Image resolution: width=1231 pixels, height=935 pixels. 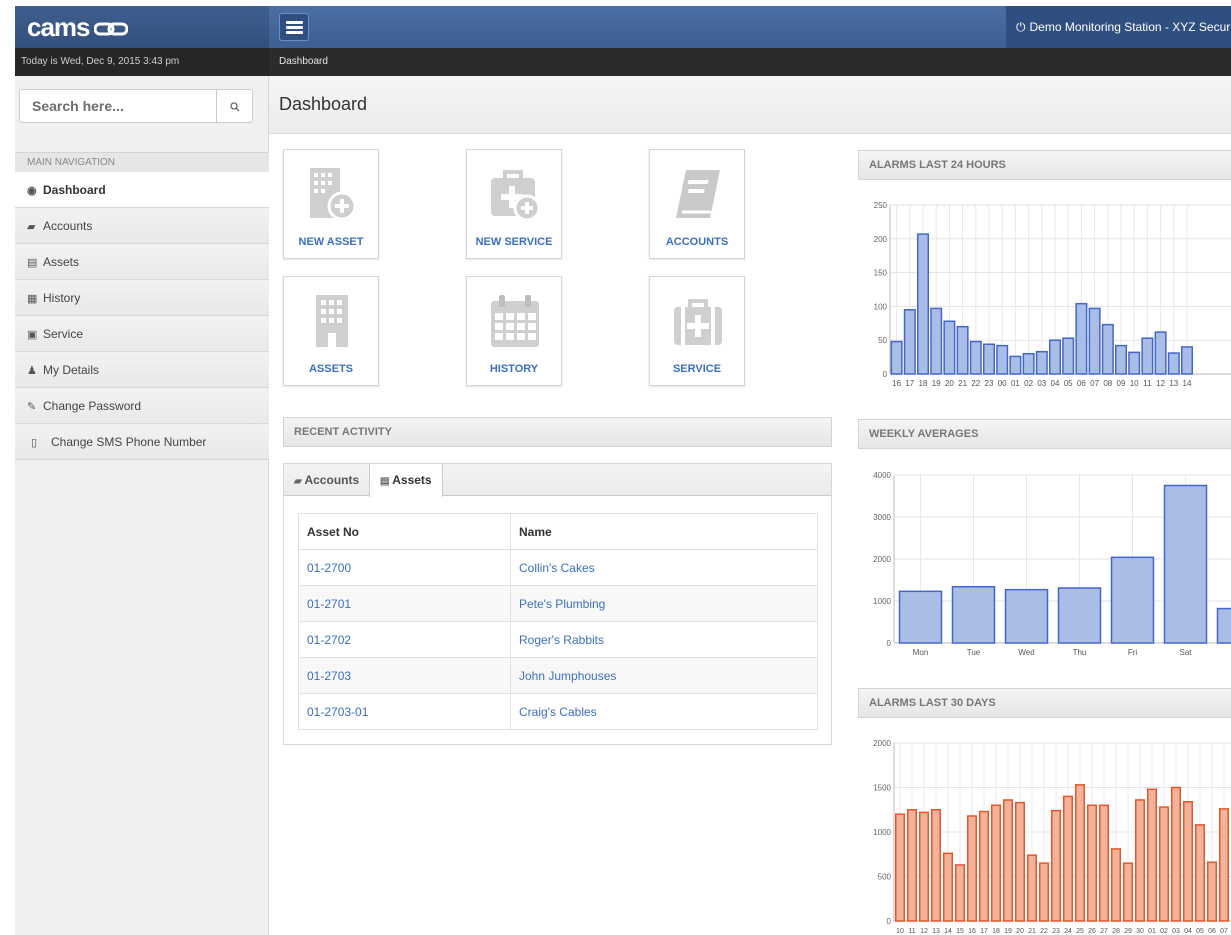 I want to click on x-tick-label: 13, so click(x=1173, y=383).